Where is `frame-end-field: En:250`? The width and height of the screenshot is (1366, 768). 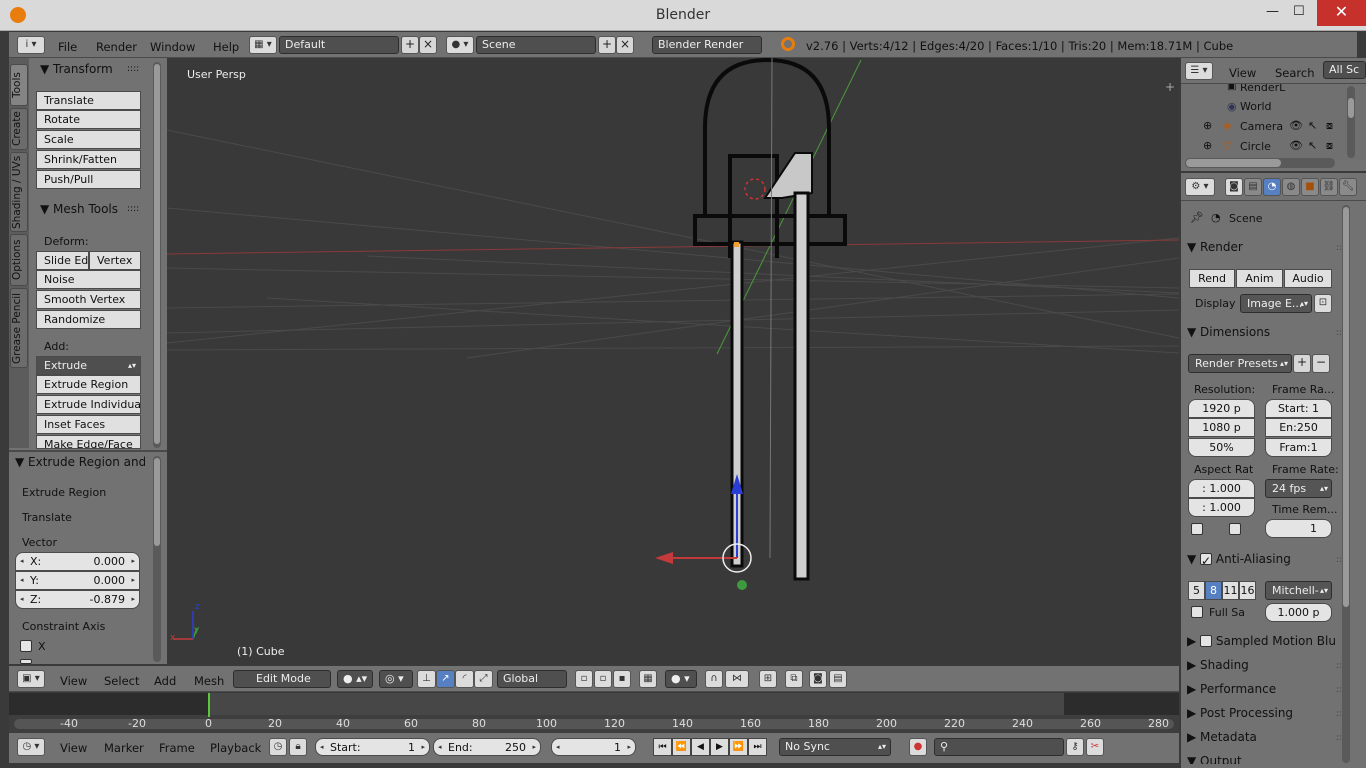 frame-end-field: En:250 is located at coordinates (1298, 427).